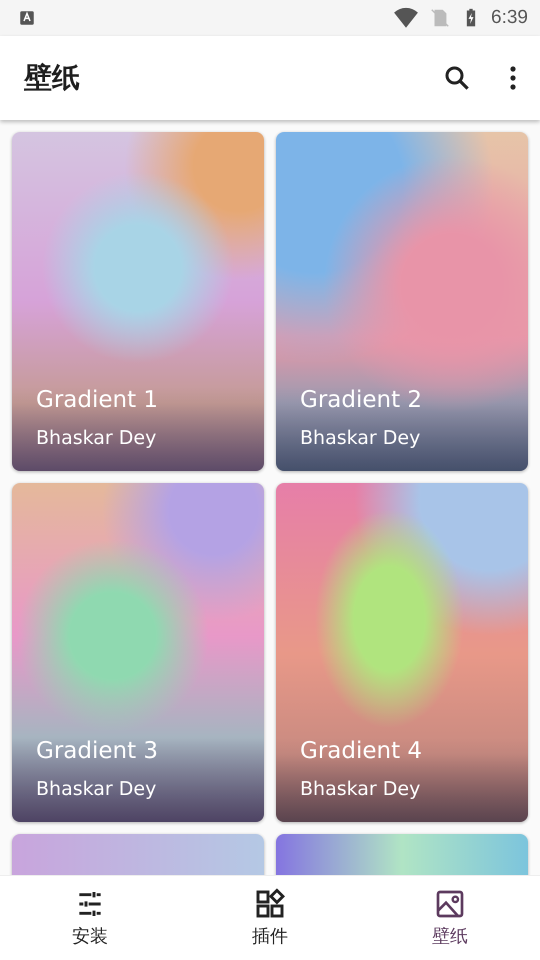  I want to click on status-time: 6:39, so click(509, 18).